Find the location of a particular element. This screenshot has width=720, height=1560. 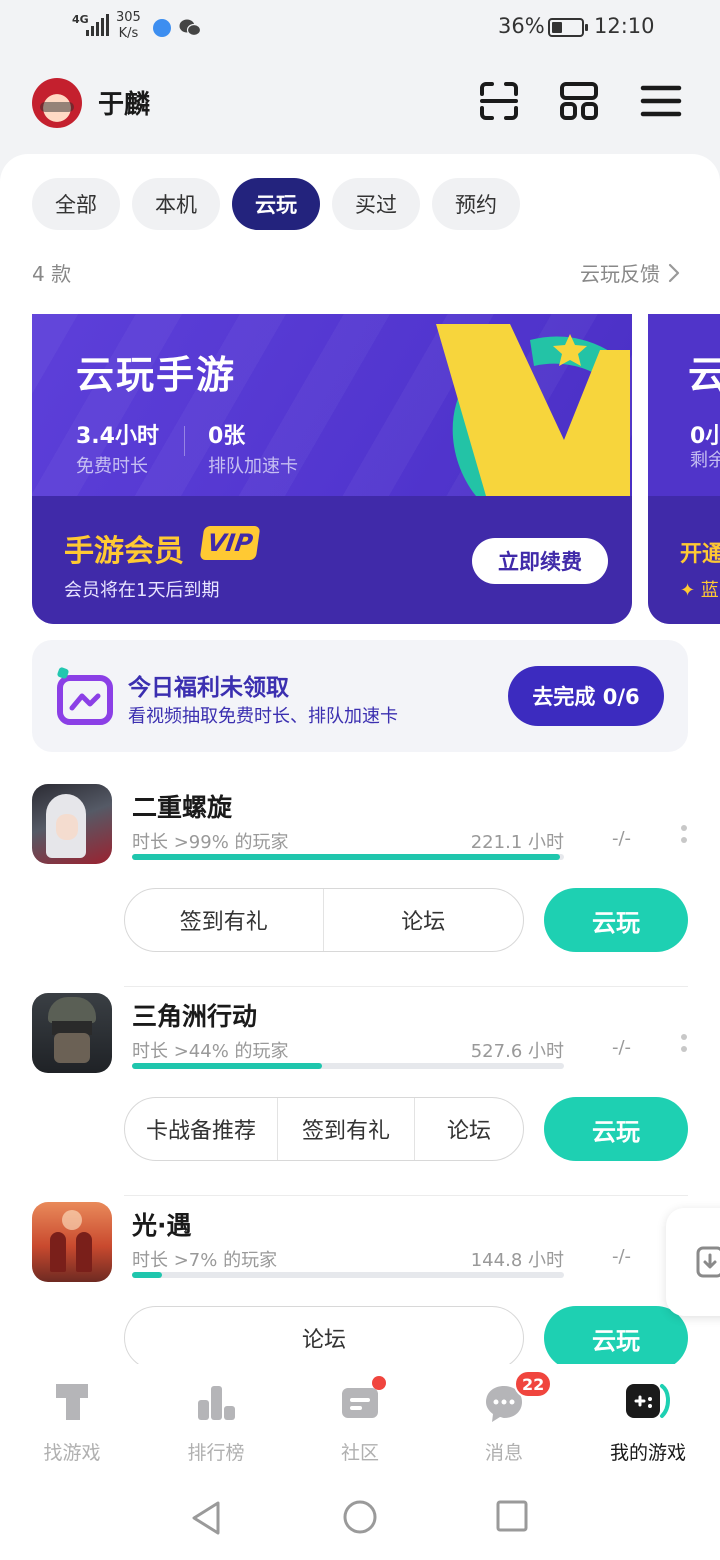

chip-local: 本机 is located at coordinates (176, 204).